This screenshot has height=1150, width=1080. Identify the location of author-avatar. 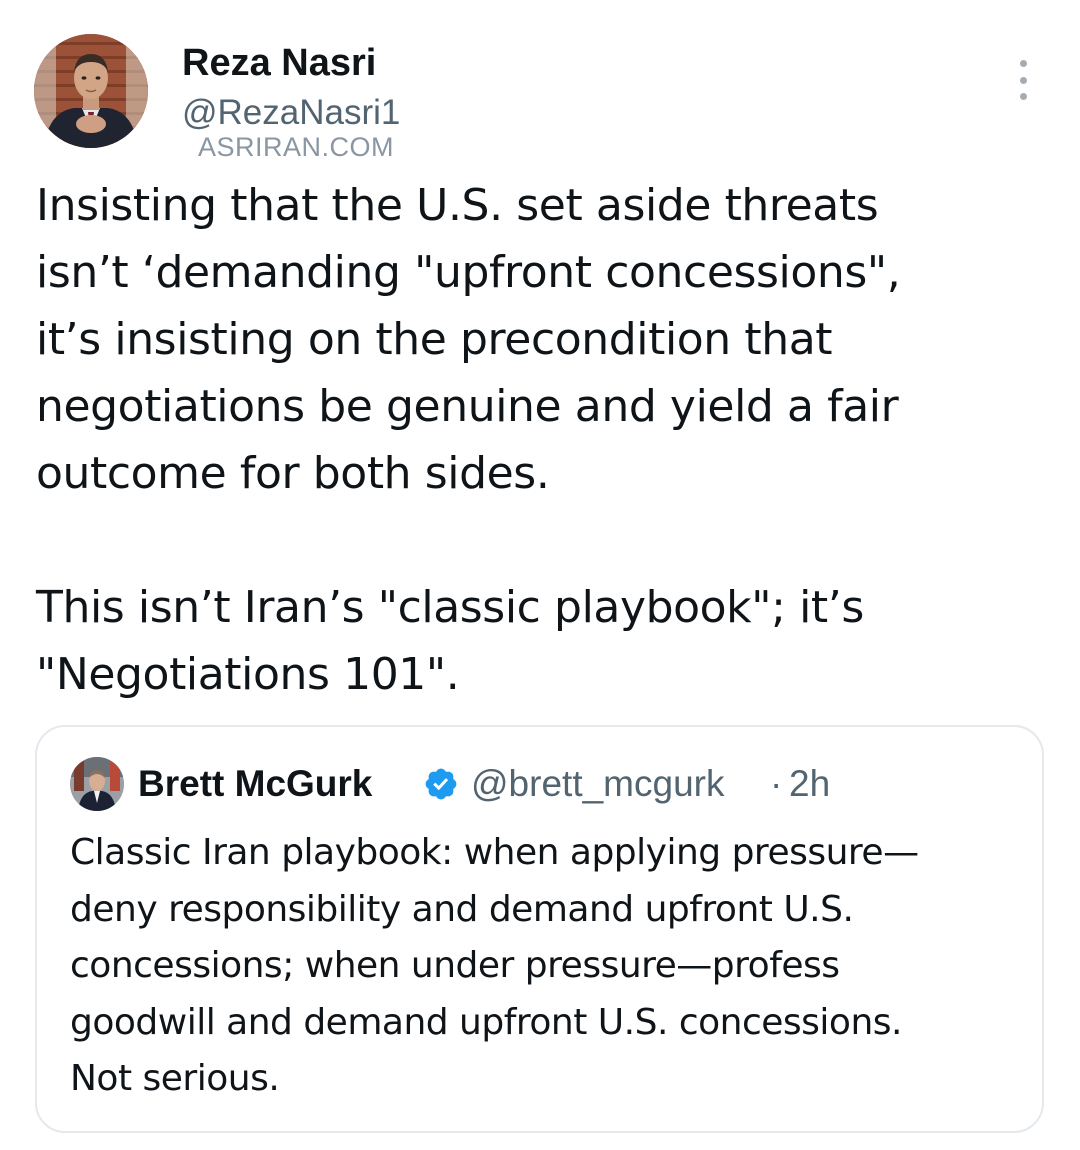
(91, 91).